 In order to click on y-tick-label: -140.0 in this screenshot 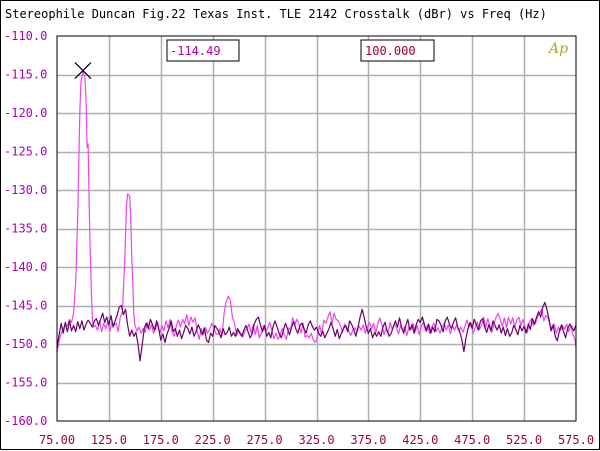, I will do `click(25, 267)`.